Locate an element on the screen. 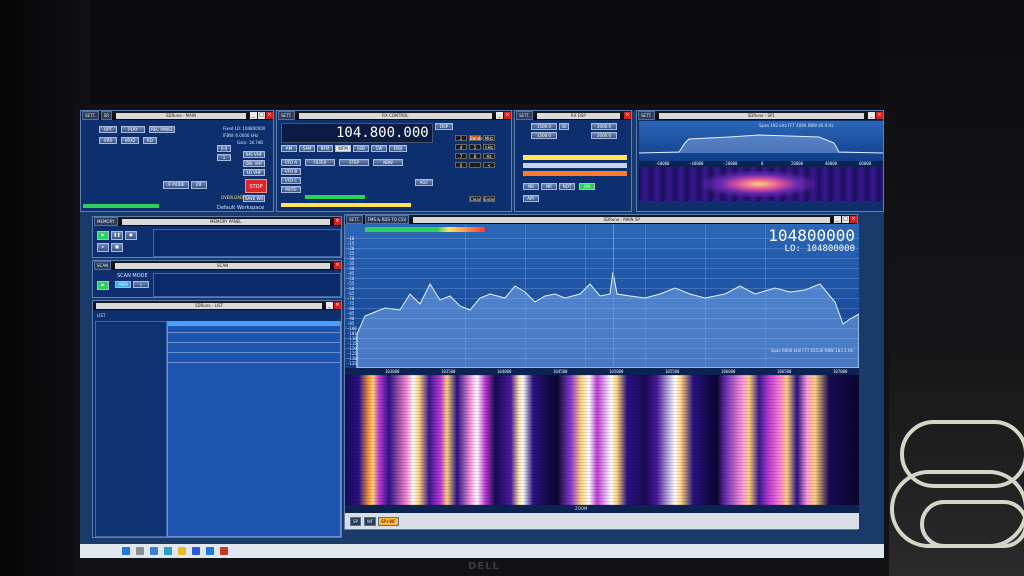 Image resolution: width=1024 pixels, height=576 pixels. bias-button: DBL VHF is located at coordinates (254, 163).